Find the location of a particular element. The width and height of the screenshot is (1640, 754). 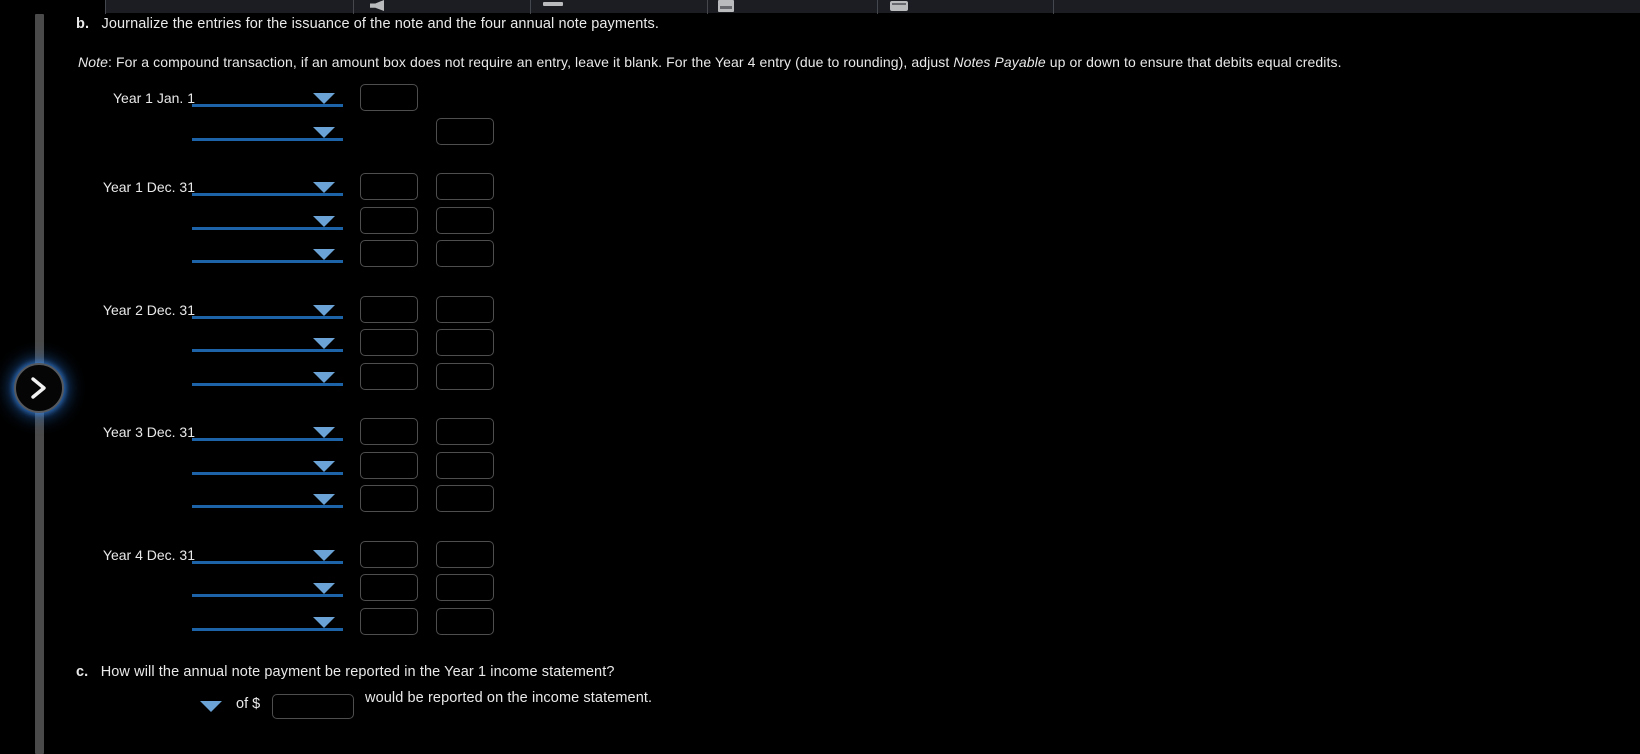

journal-date-label: Year 3 Dec. 31 is located at coordinates (148, 432).